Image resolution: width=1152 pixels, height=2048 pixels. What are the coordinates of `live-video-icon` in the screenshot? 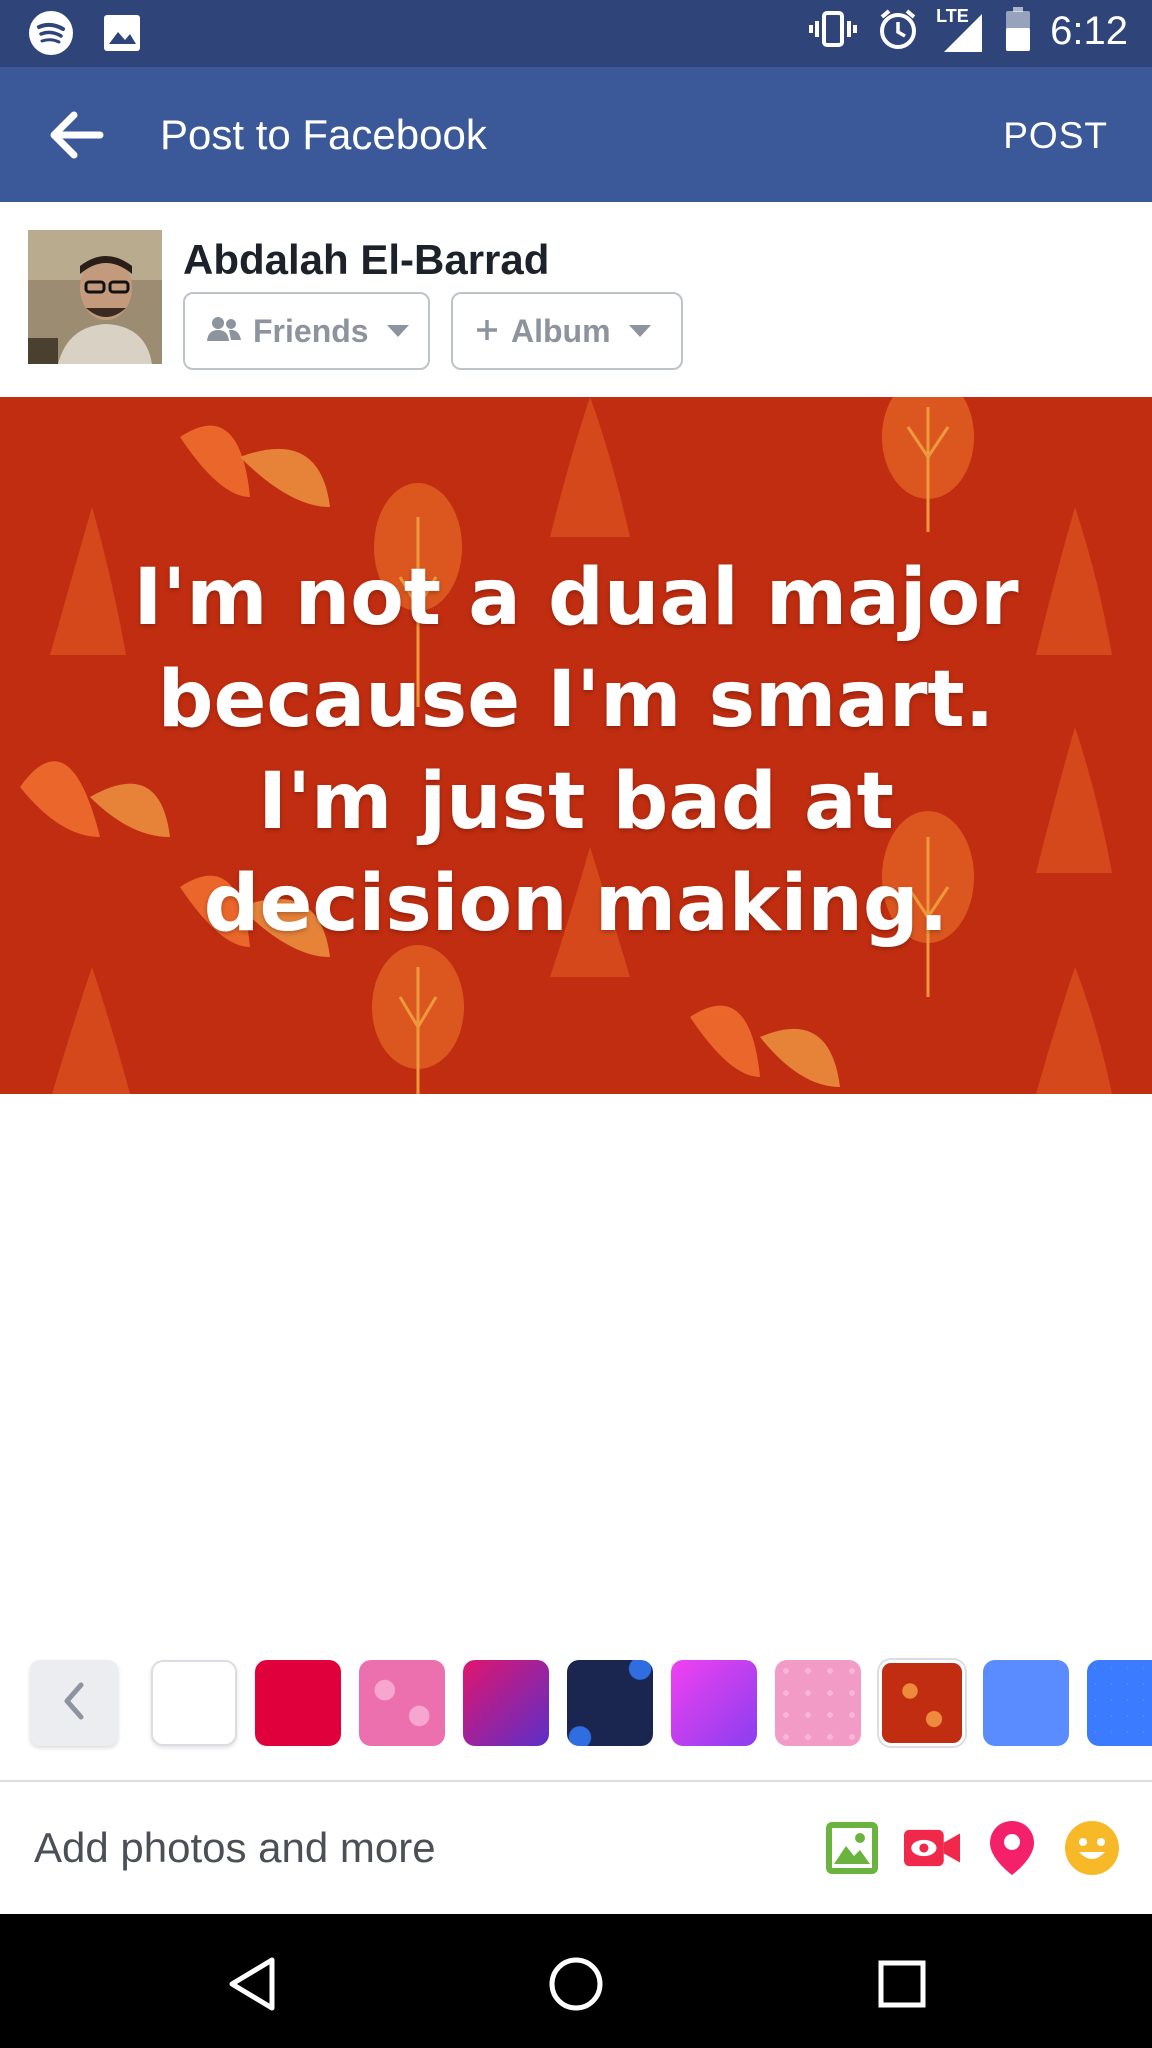 It's located at (932, 1848).